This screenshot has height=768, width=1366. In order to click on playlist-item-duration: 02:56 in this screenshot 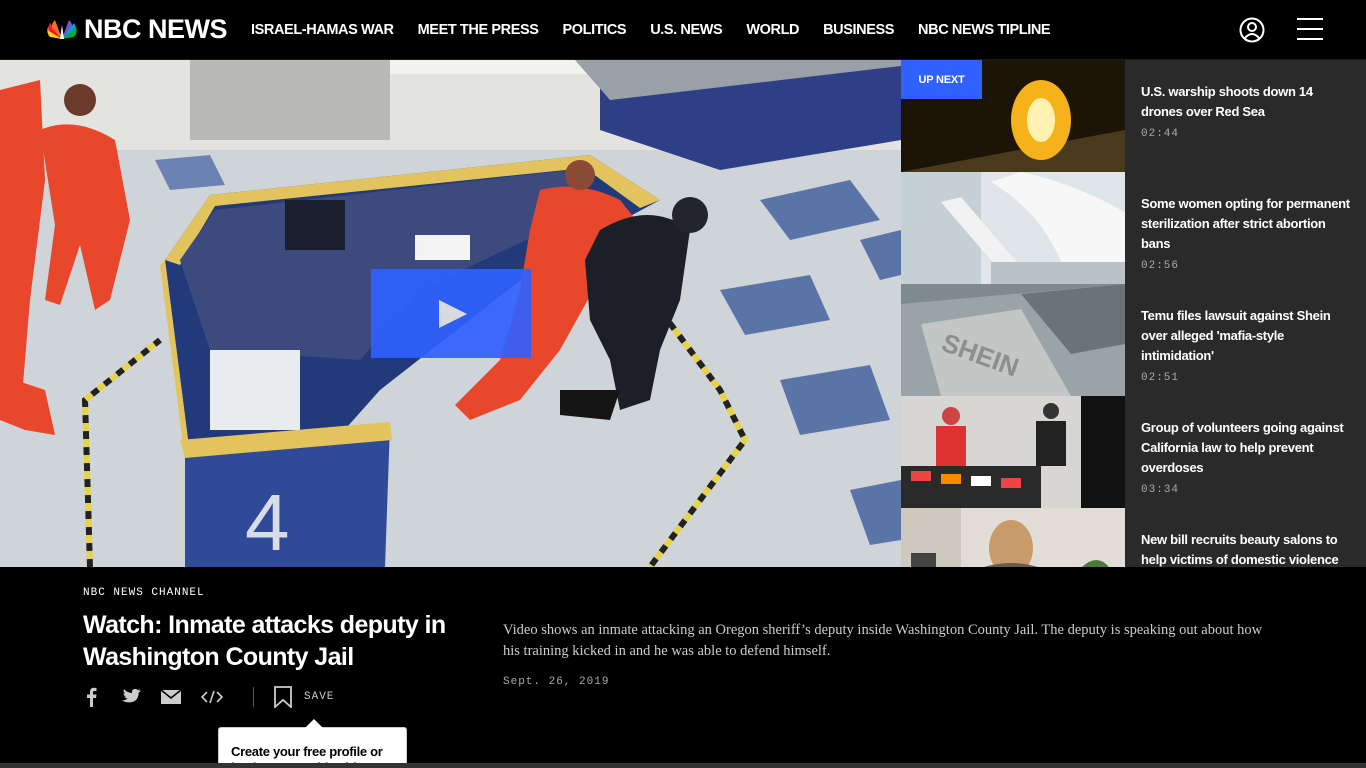, I will do `click(1160, 266)`.